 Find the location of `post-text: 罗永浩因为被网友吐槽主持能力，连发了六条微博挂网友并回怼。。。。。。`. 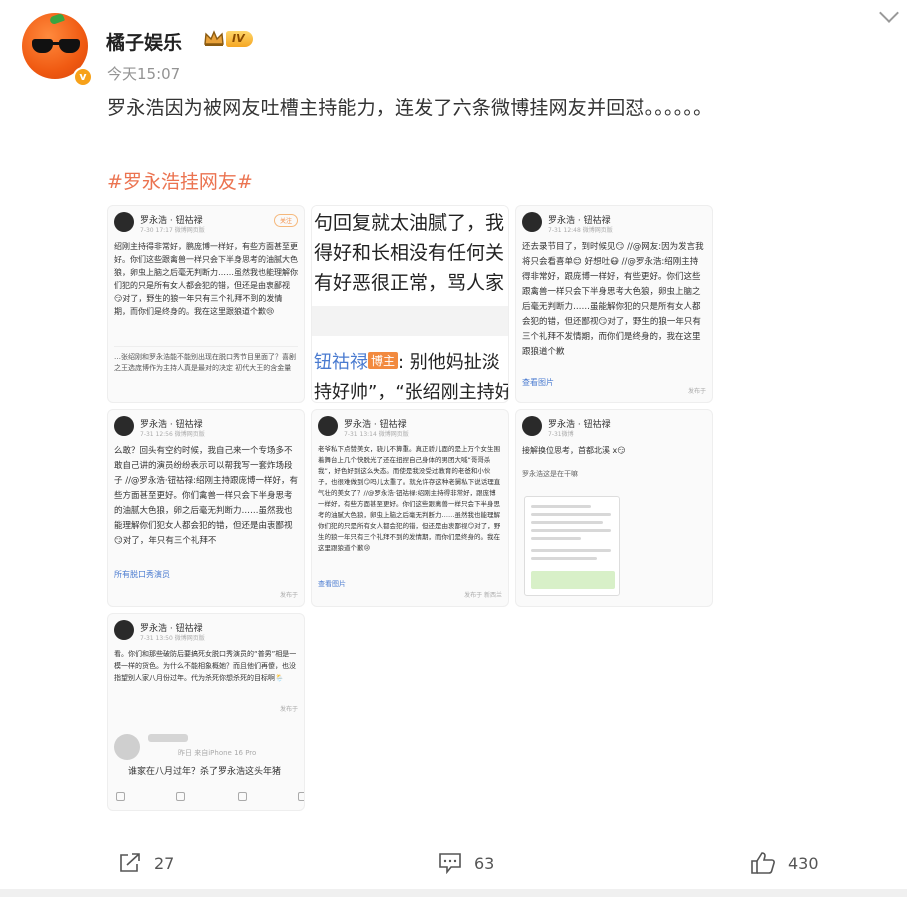

post-text: 罗永浩因为被网友吐槽主持能力，连发了六条微博挂网友并回怼。。。。。。 is located at coordinates (410, 108).